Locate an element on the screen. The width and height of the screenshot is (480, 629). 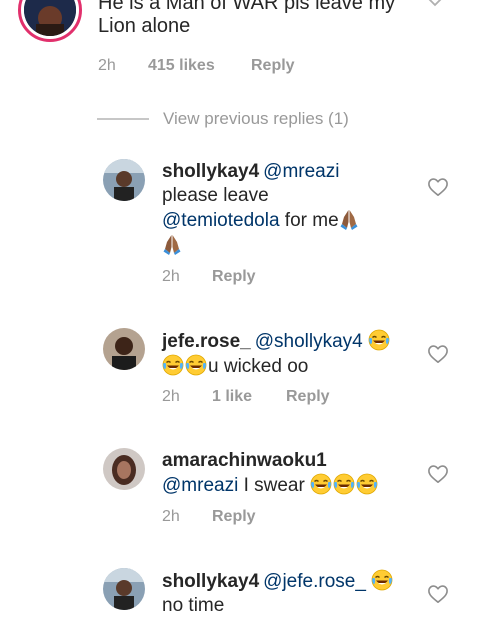
avatar-amarachinwaoku1 is located at coordinates (124, 469).